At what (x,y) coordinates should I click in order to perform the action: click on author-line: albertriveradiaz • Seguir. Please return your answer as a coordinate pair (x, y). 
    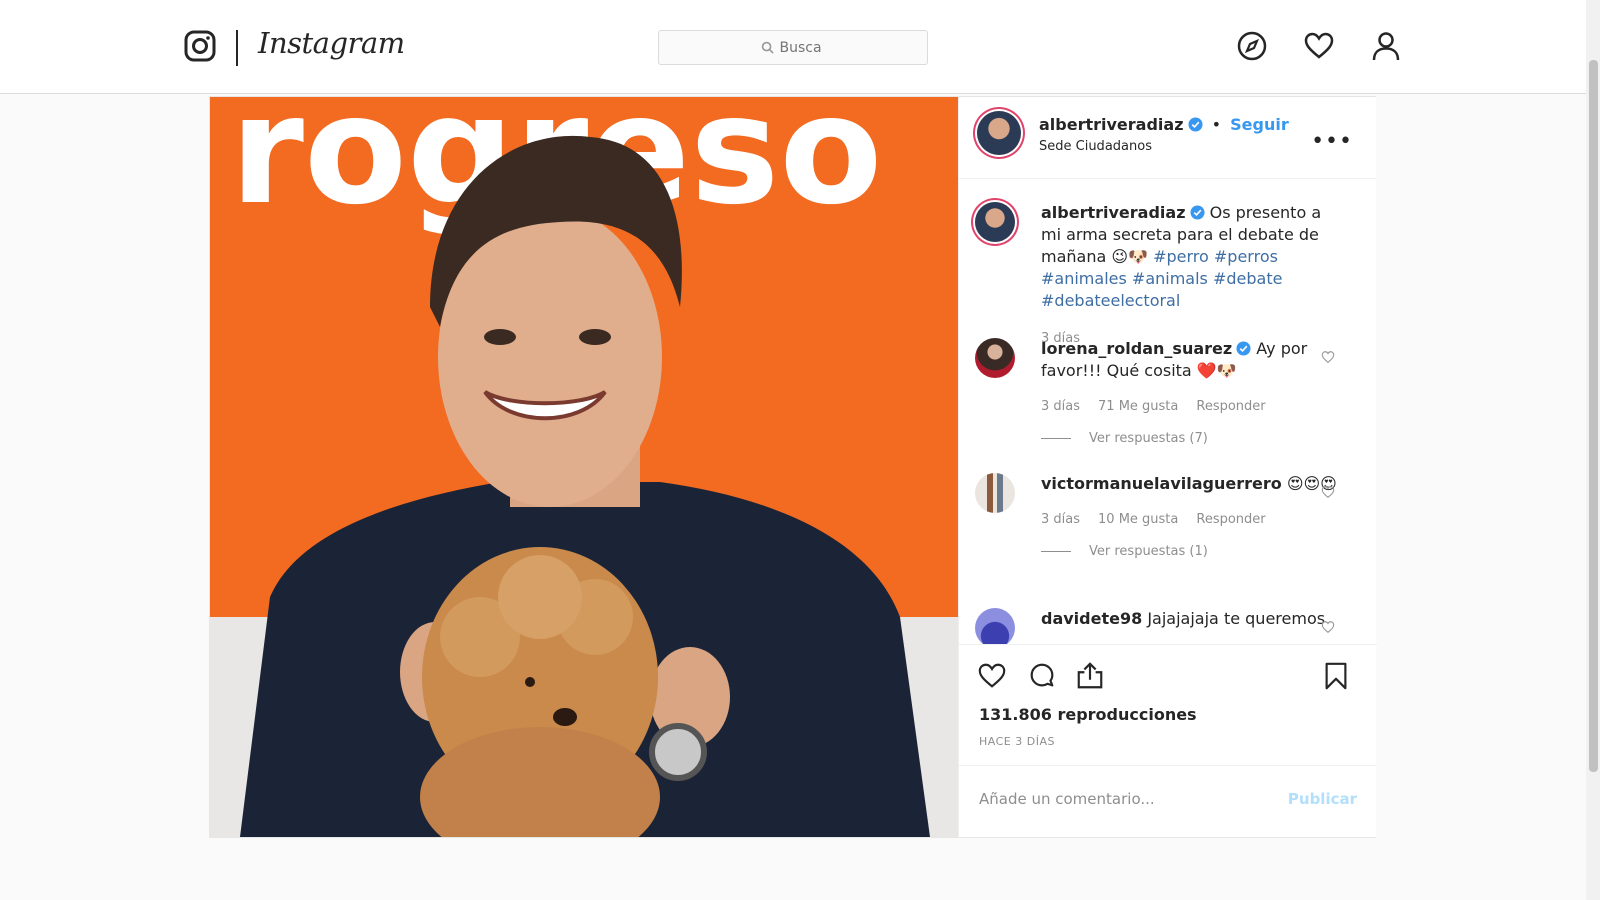
    Looking at the image, I should click on (1164, 124).